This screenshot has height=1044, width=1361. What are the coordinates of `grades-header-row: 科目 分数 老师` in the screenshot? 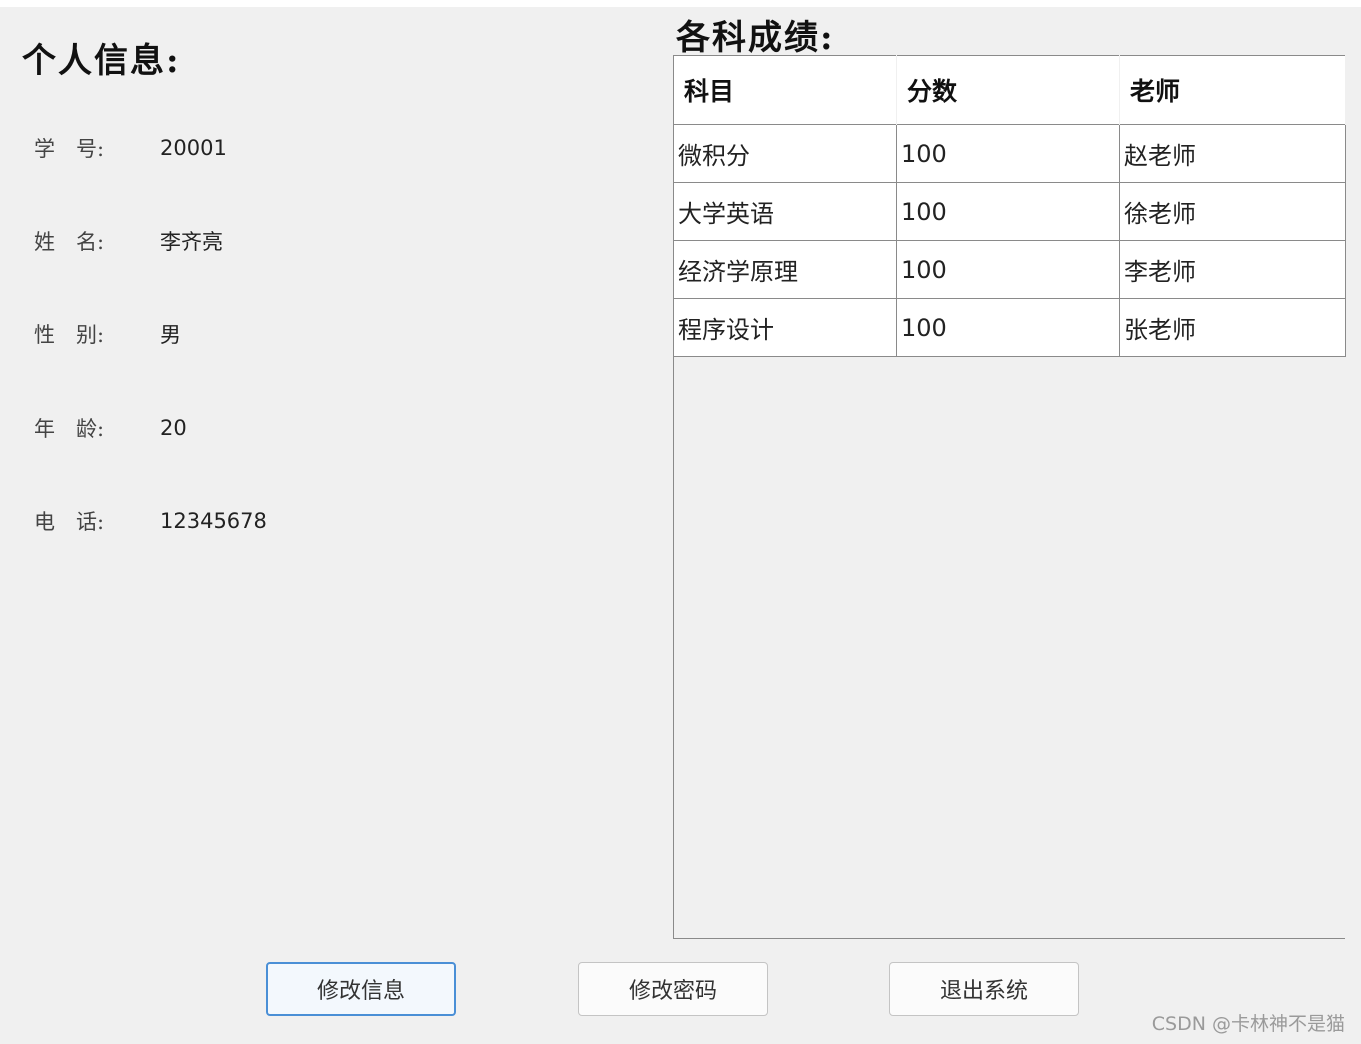 It's located at (1009, 90).